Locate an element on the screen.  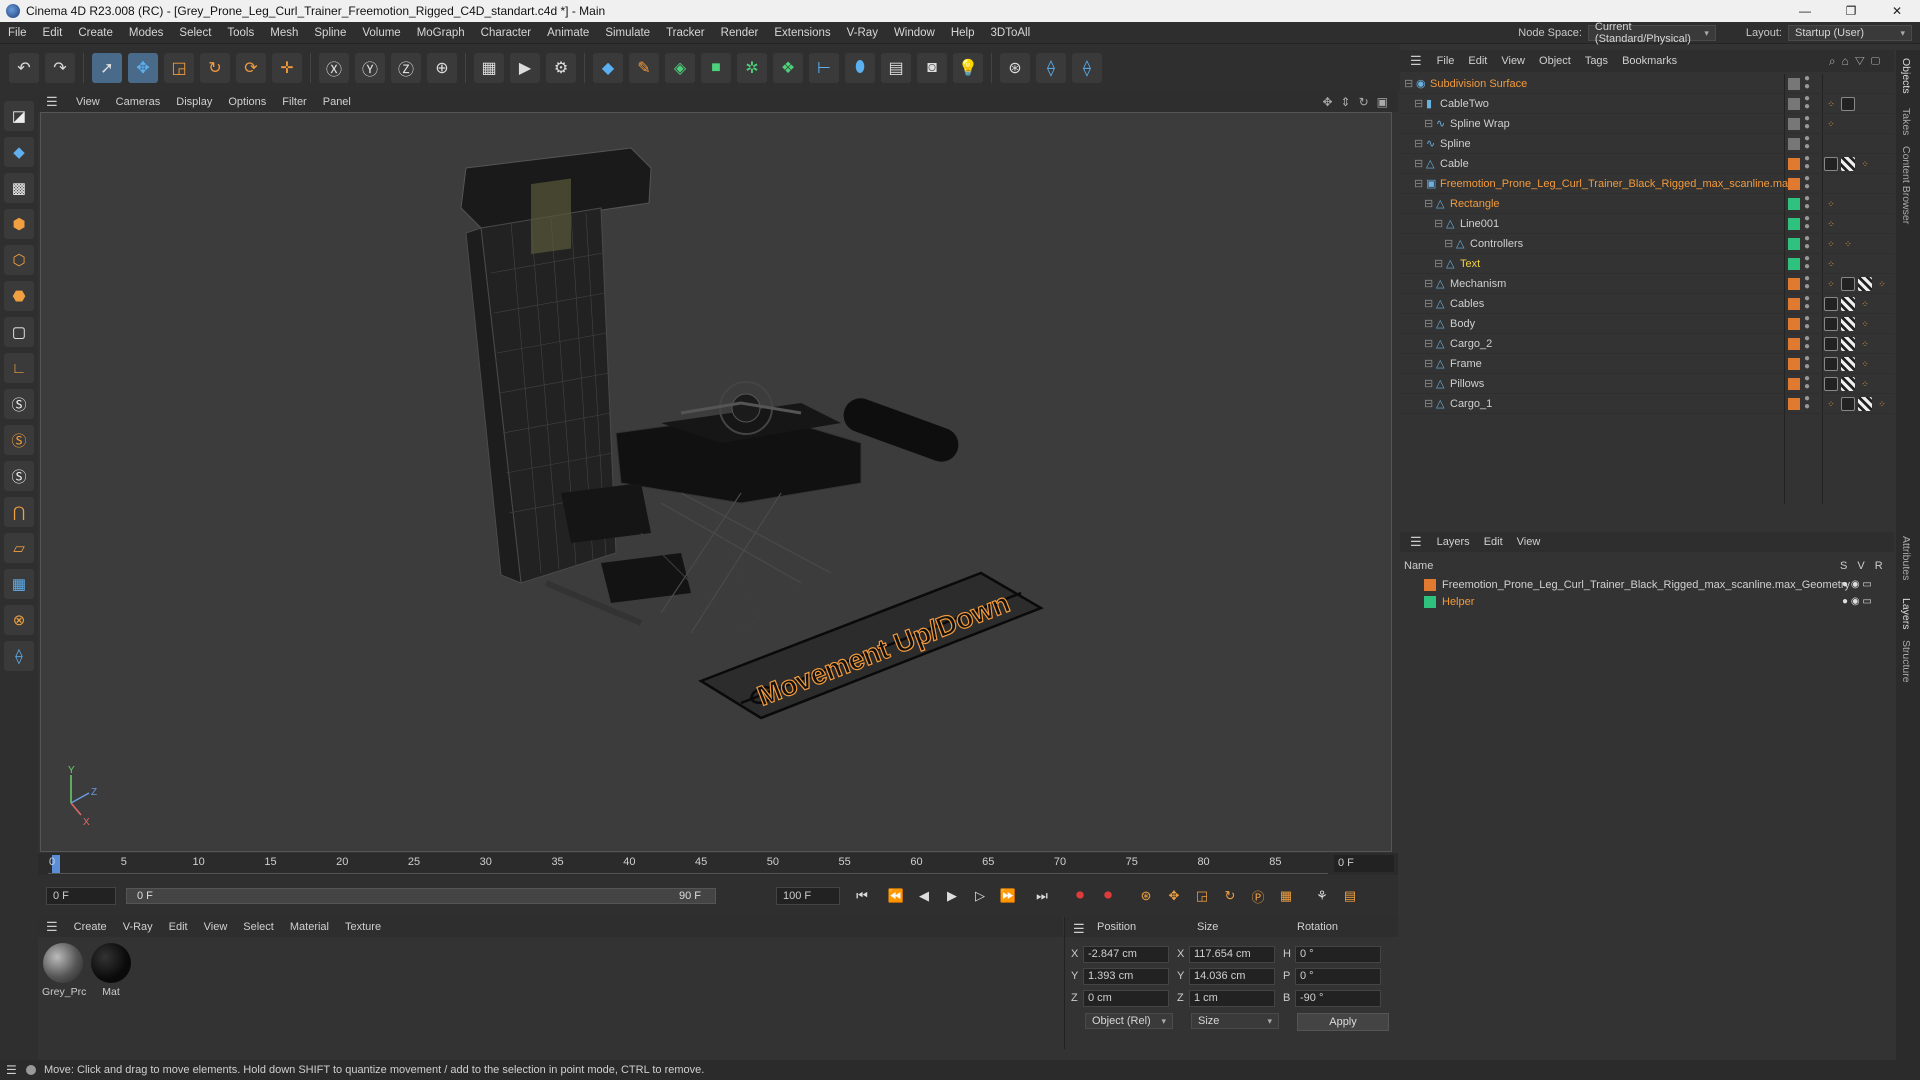
mograph-icon: ❖ is located at coordinates (788, 68).